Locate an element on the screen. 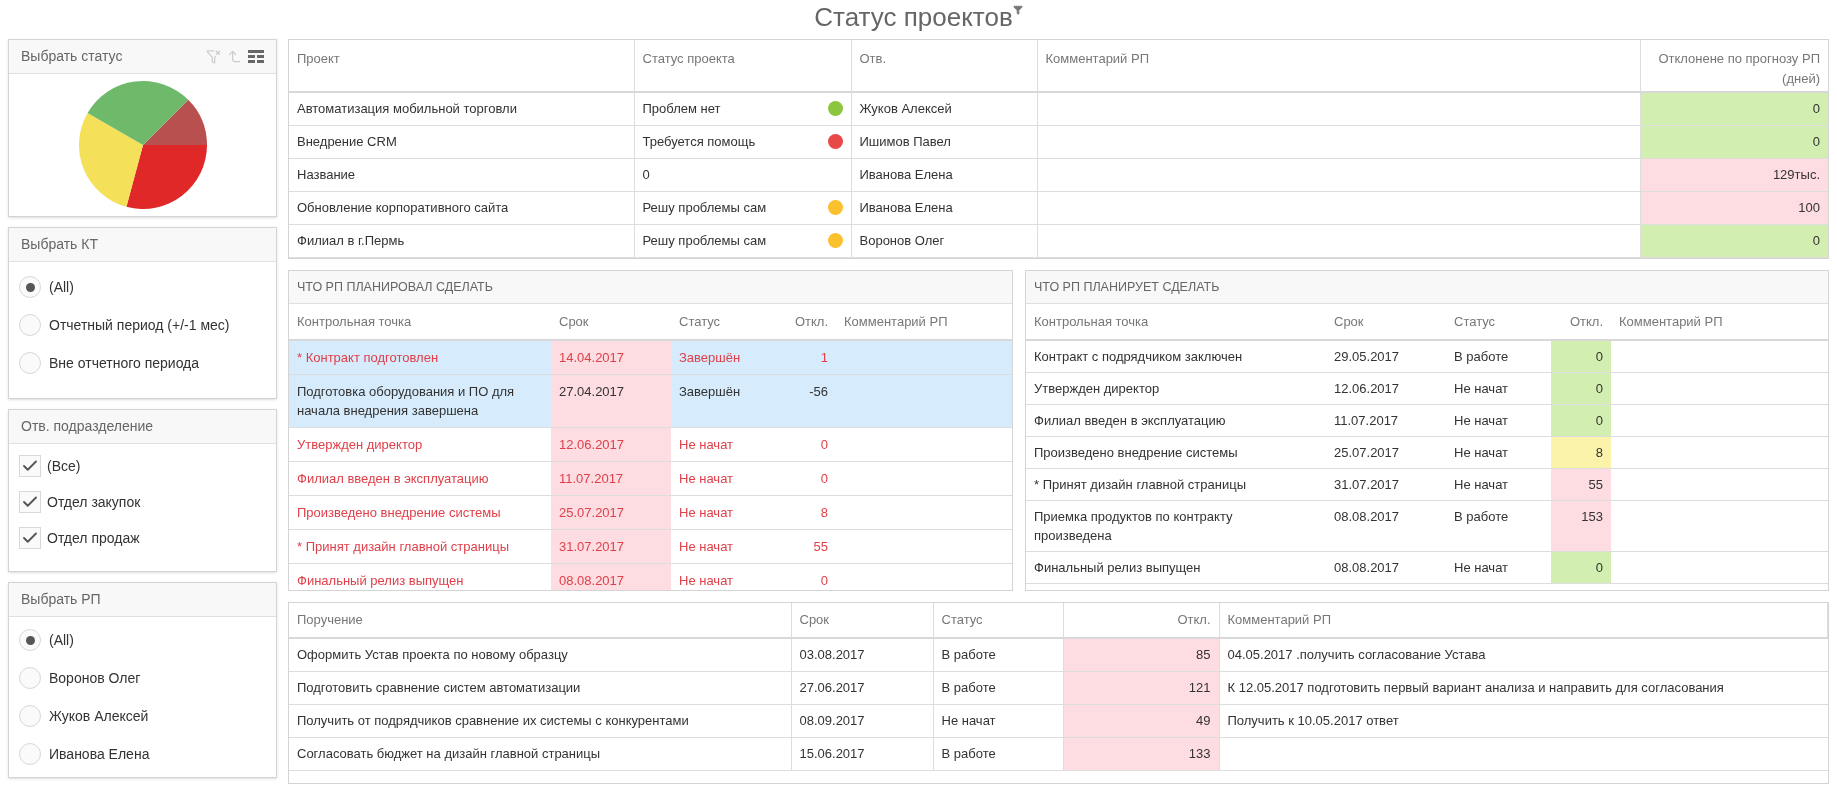 This screenshot has height=788, width=1837. option-label: Отдел закупок is located at coordinates (94, 502).